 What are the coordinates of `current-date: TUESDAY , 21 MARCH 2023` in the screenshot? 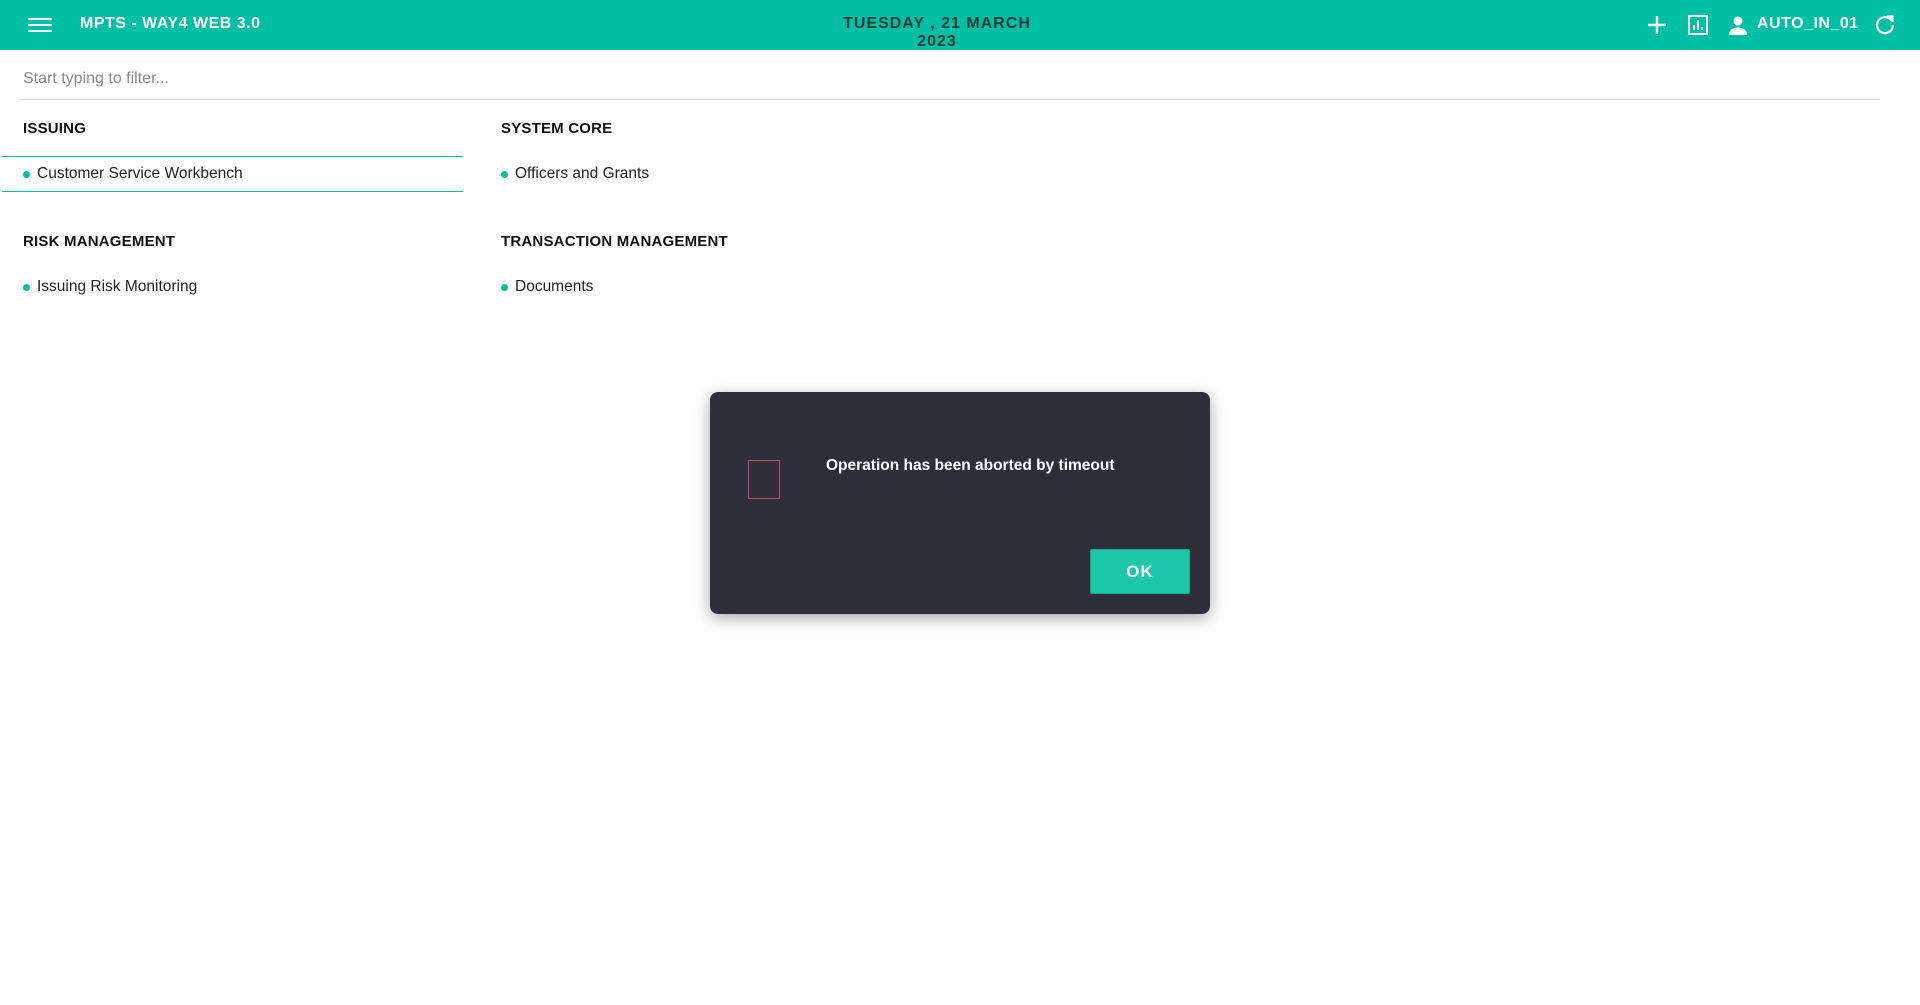 It's located at (937, 32).